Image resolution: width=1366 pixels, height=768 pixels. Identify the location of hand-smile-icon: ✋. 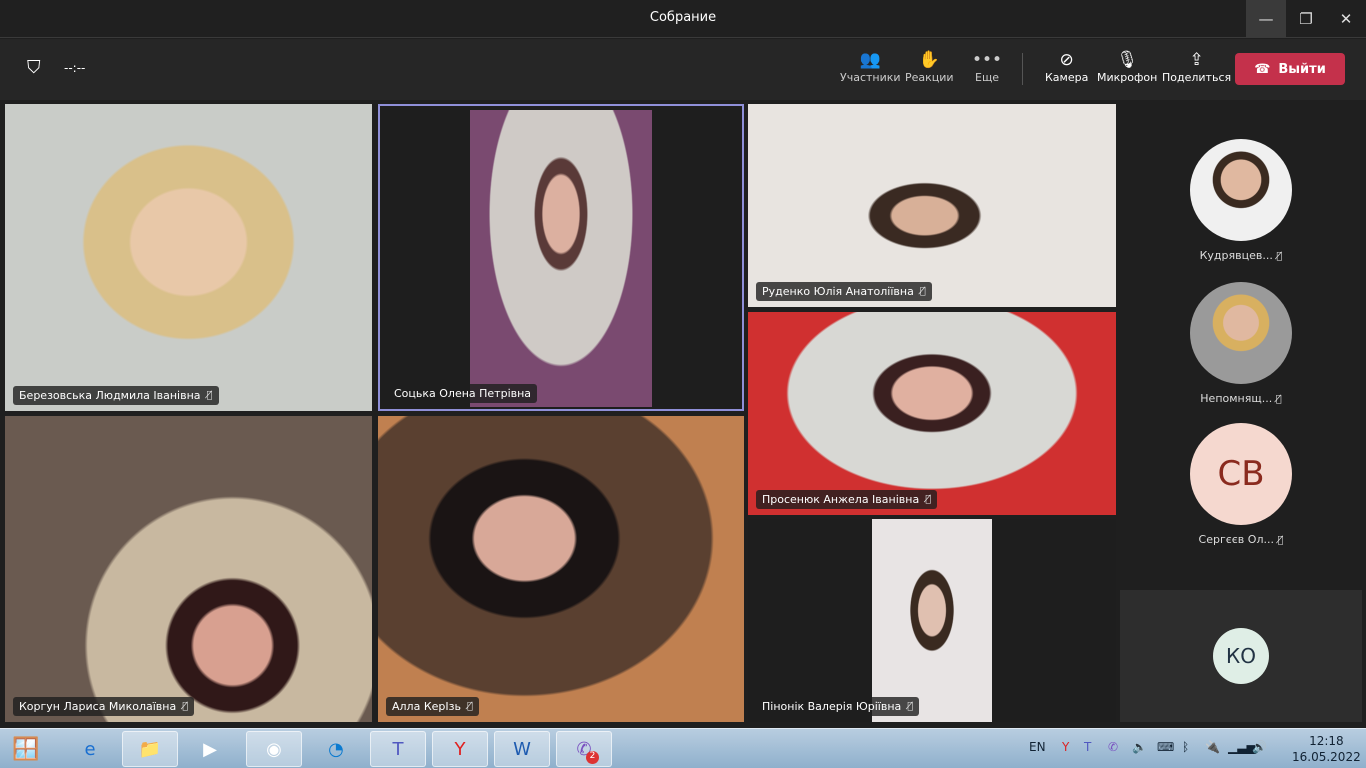
(929, 60).